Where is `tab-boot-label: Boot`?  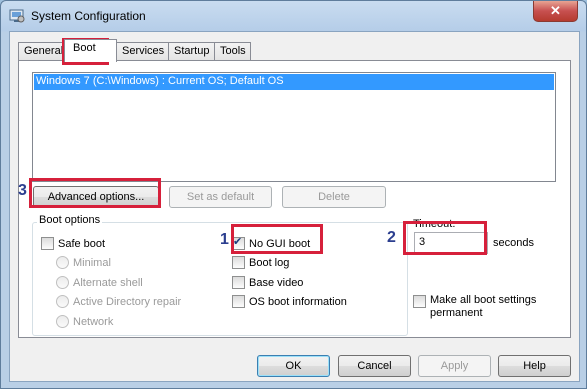 tab-boot-label: Boot is located at coordinates (84, 48).